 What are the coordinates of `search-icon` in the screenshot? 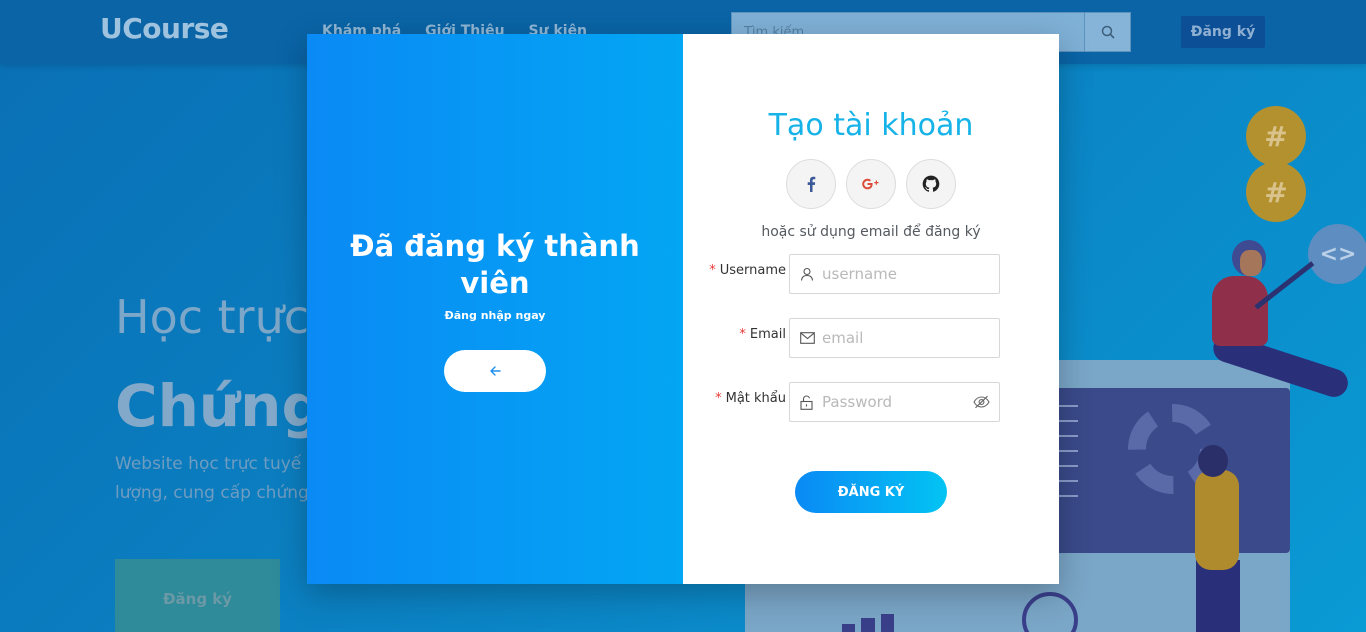 It's located at (1108, 32).